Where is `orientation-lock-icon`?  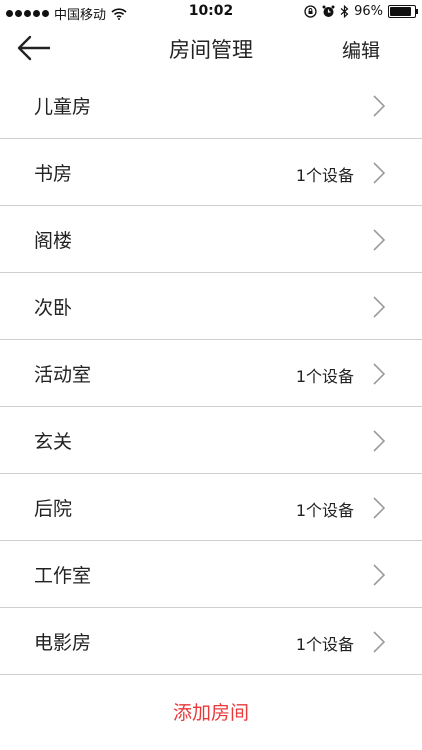
orientation-lock-icon is located at coordinates (310, 11).